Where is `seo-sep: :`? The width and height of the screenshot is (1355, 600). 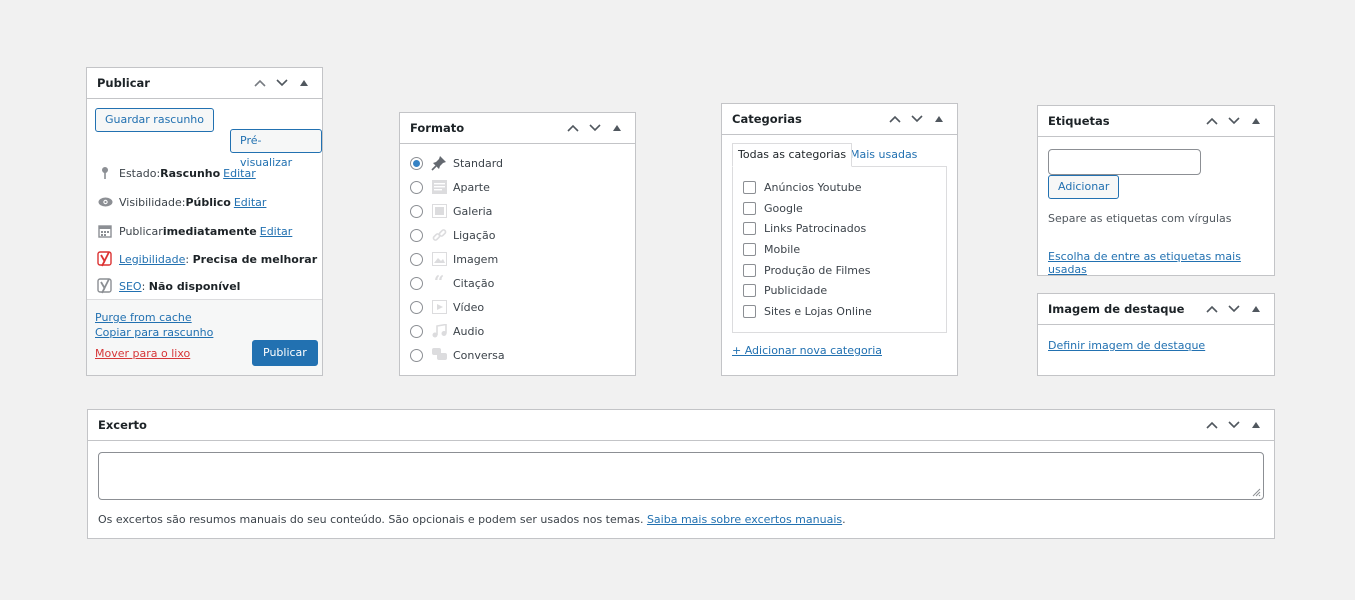 seo-sep: : is located at coordinates (145, 286).